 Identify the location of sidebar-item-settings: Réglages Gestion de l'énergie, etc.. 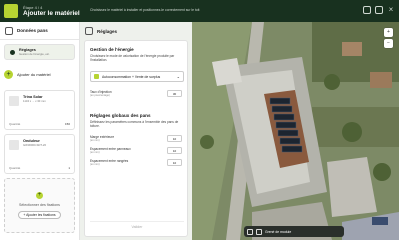
(39, 52).